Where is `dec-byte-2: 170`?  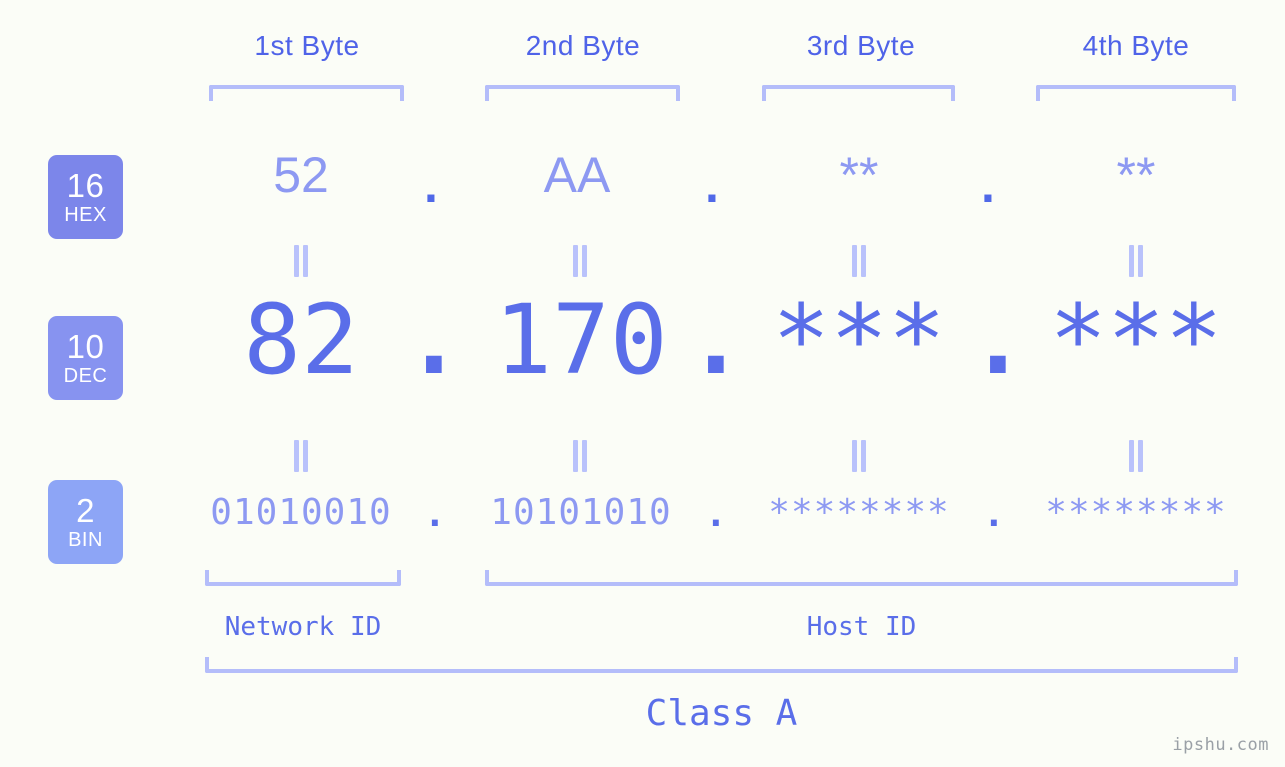 dec-byte-2: 170 is located at coordinates (581, 340).